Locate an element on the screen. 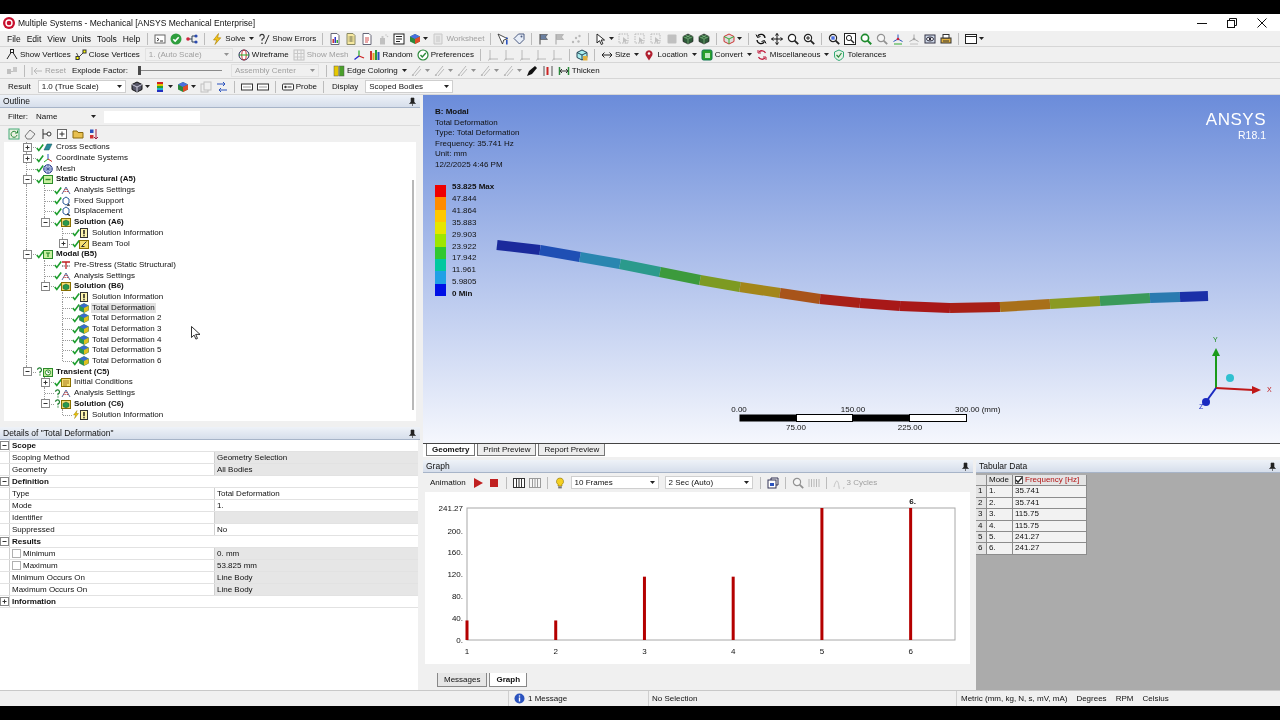  view-tab: Geometry is located at coordinates (451, 450).